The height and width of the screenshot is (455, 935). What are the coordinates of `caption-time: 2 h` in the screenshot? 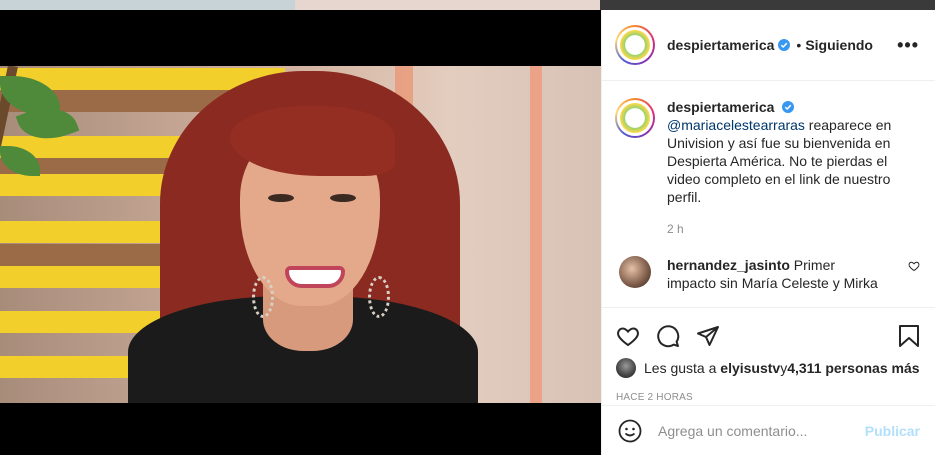 It's located at (793, 229).